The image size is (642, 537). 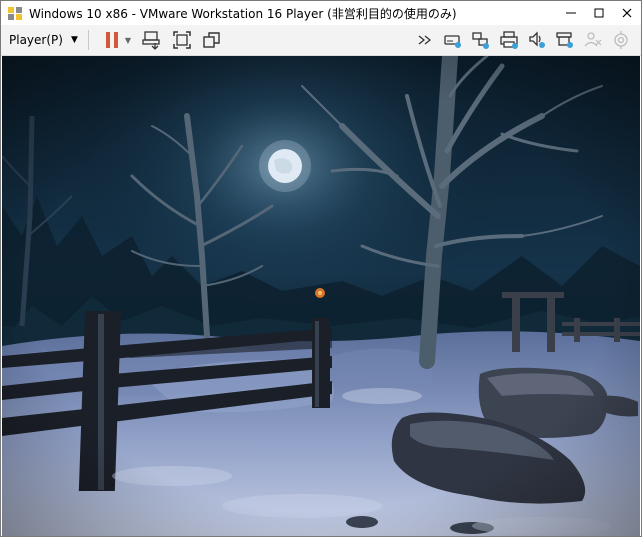 I want to click on player-menu-button: Player(P) ▼, so click(x=43, y=40).